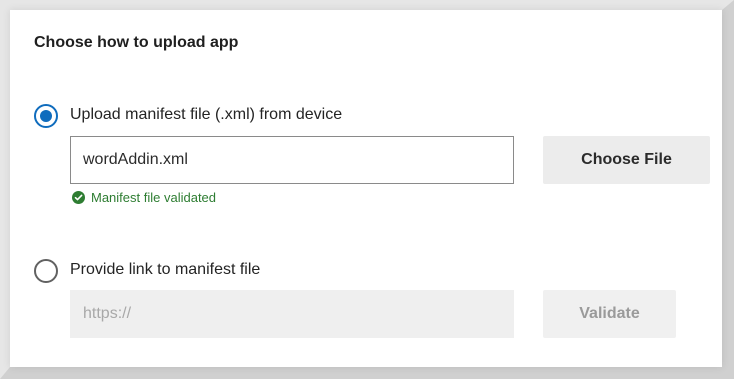 This screenshot has width=734, height=379. I want to click on manifest-validated-text: Manifest file validated, so click(154, 197).